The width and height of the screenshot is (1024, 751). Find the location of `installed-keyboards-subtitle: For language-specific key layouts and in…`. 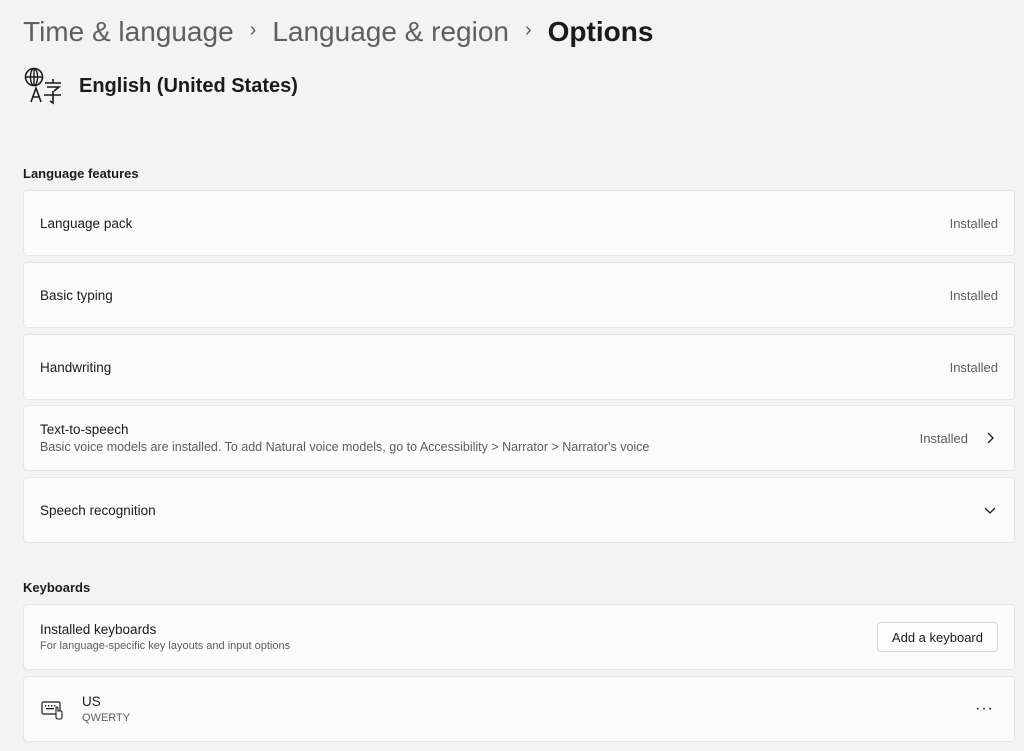

installed-keyboards-subtitle: For language-specific key layouts and in… is located at coordinates (165, 646).